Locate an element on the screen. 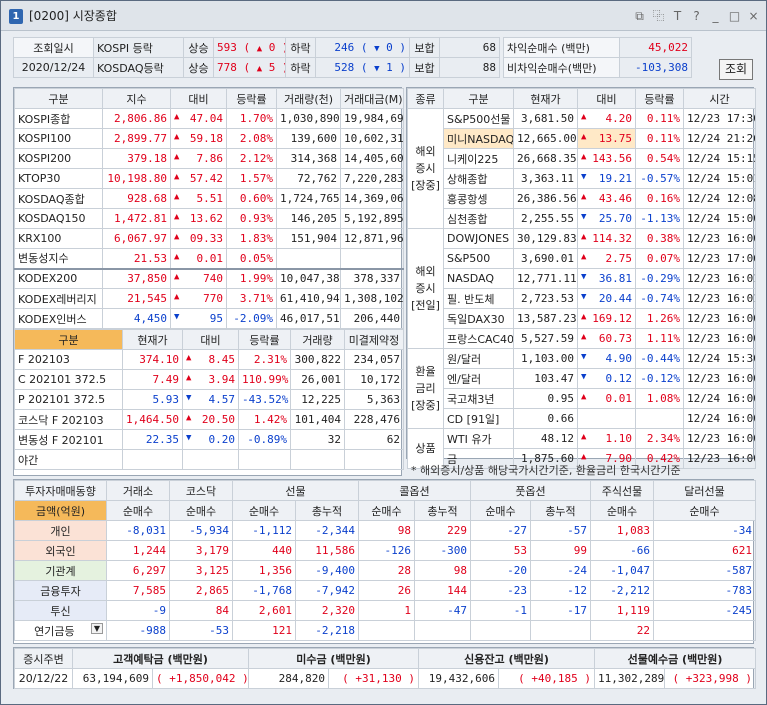  arbitrage-panel: 차익순매수 (백만) 45,022 비차익순매수(백만) -103,308 is located at coordinates (597, 59).